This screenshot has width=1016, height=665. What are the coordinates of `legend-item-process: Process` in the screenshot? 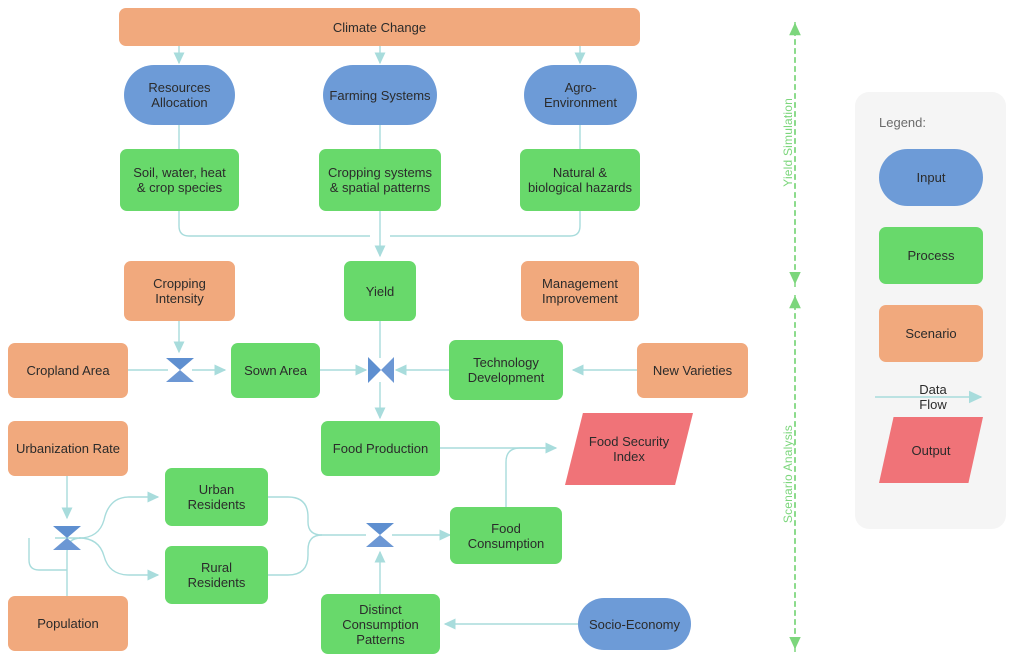 It's located at (931, 255).